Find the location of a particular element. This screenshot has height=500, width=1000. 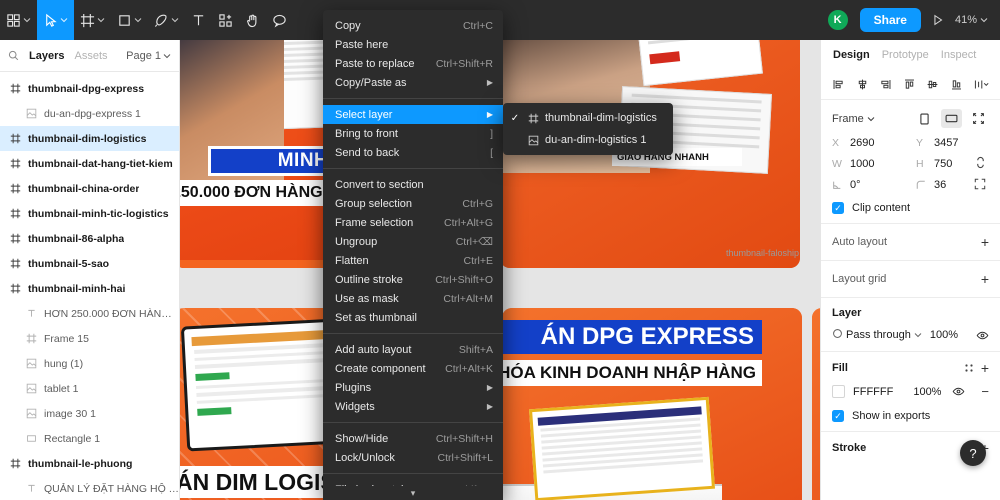

submenu-item: ✓ thumbnail-dim-logistics is located at coordinates (588, 118).